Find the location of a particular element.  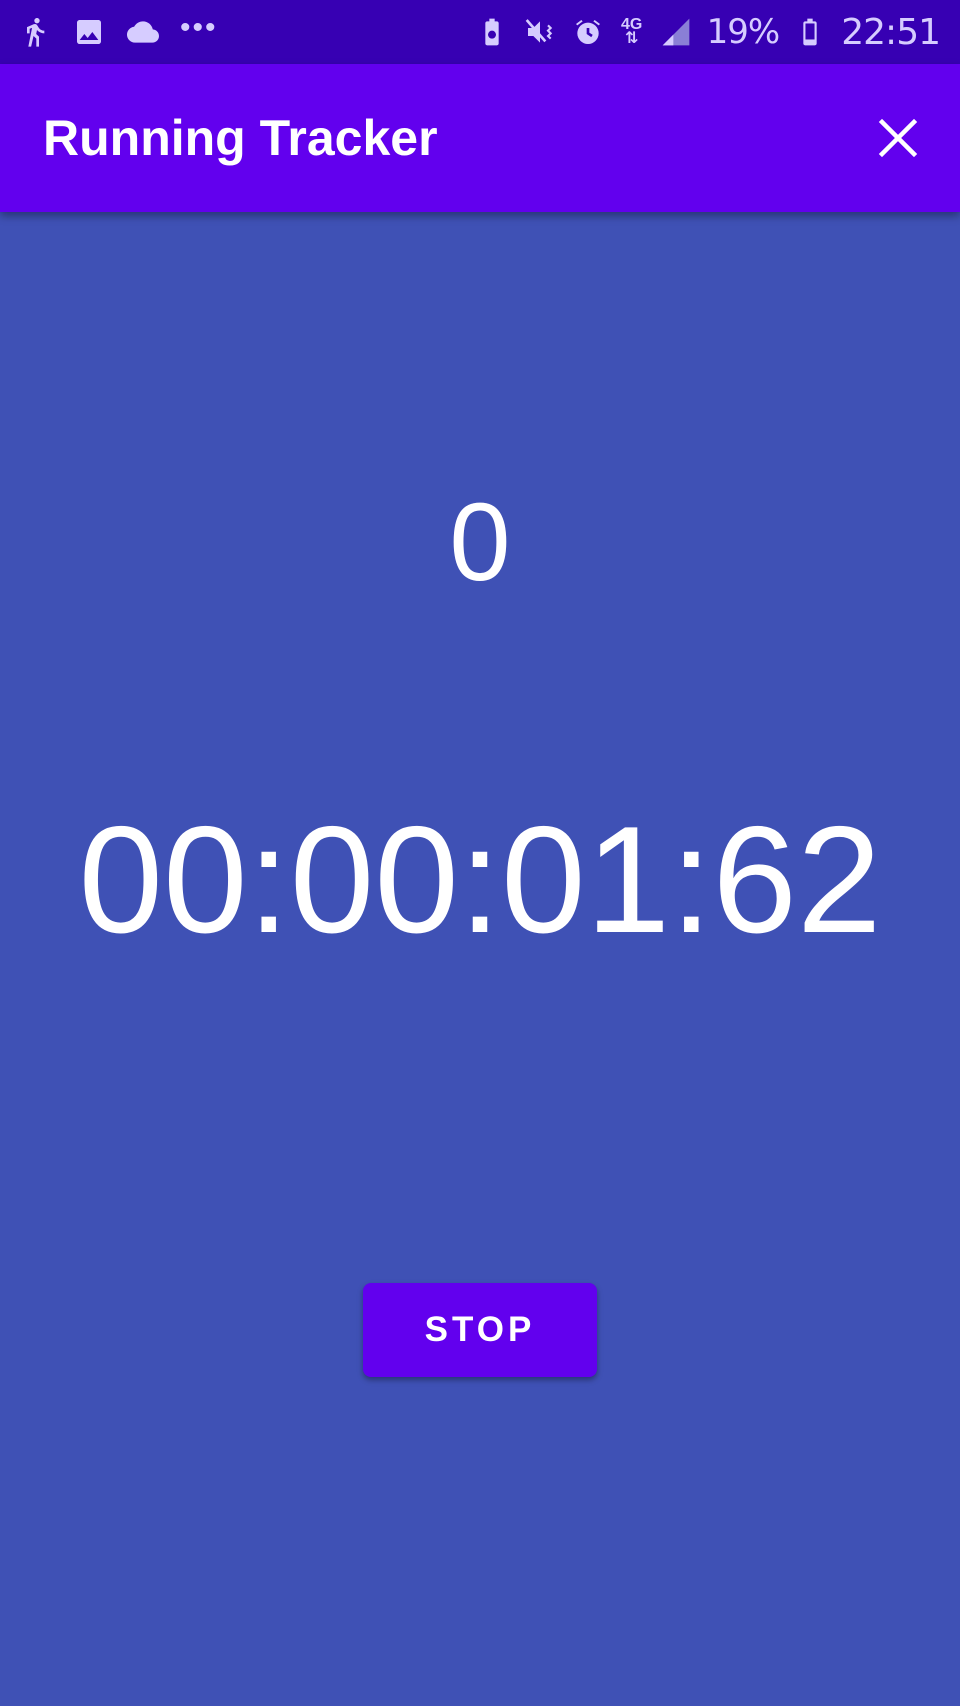

stop-button: STOP is located at coordinates (480, 1330).